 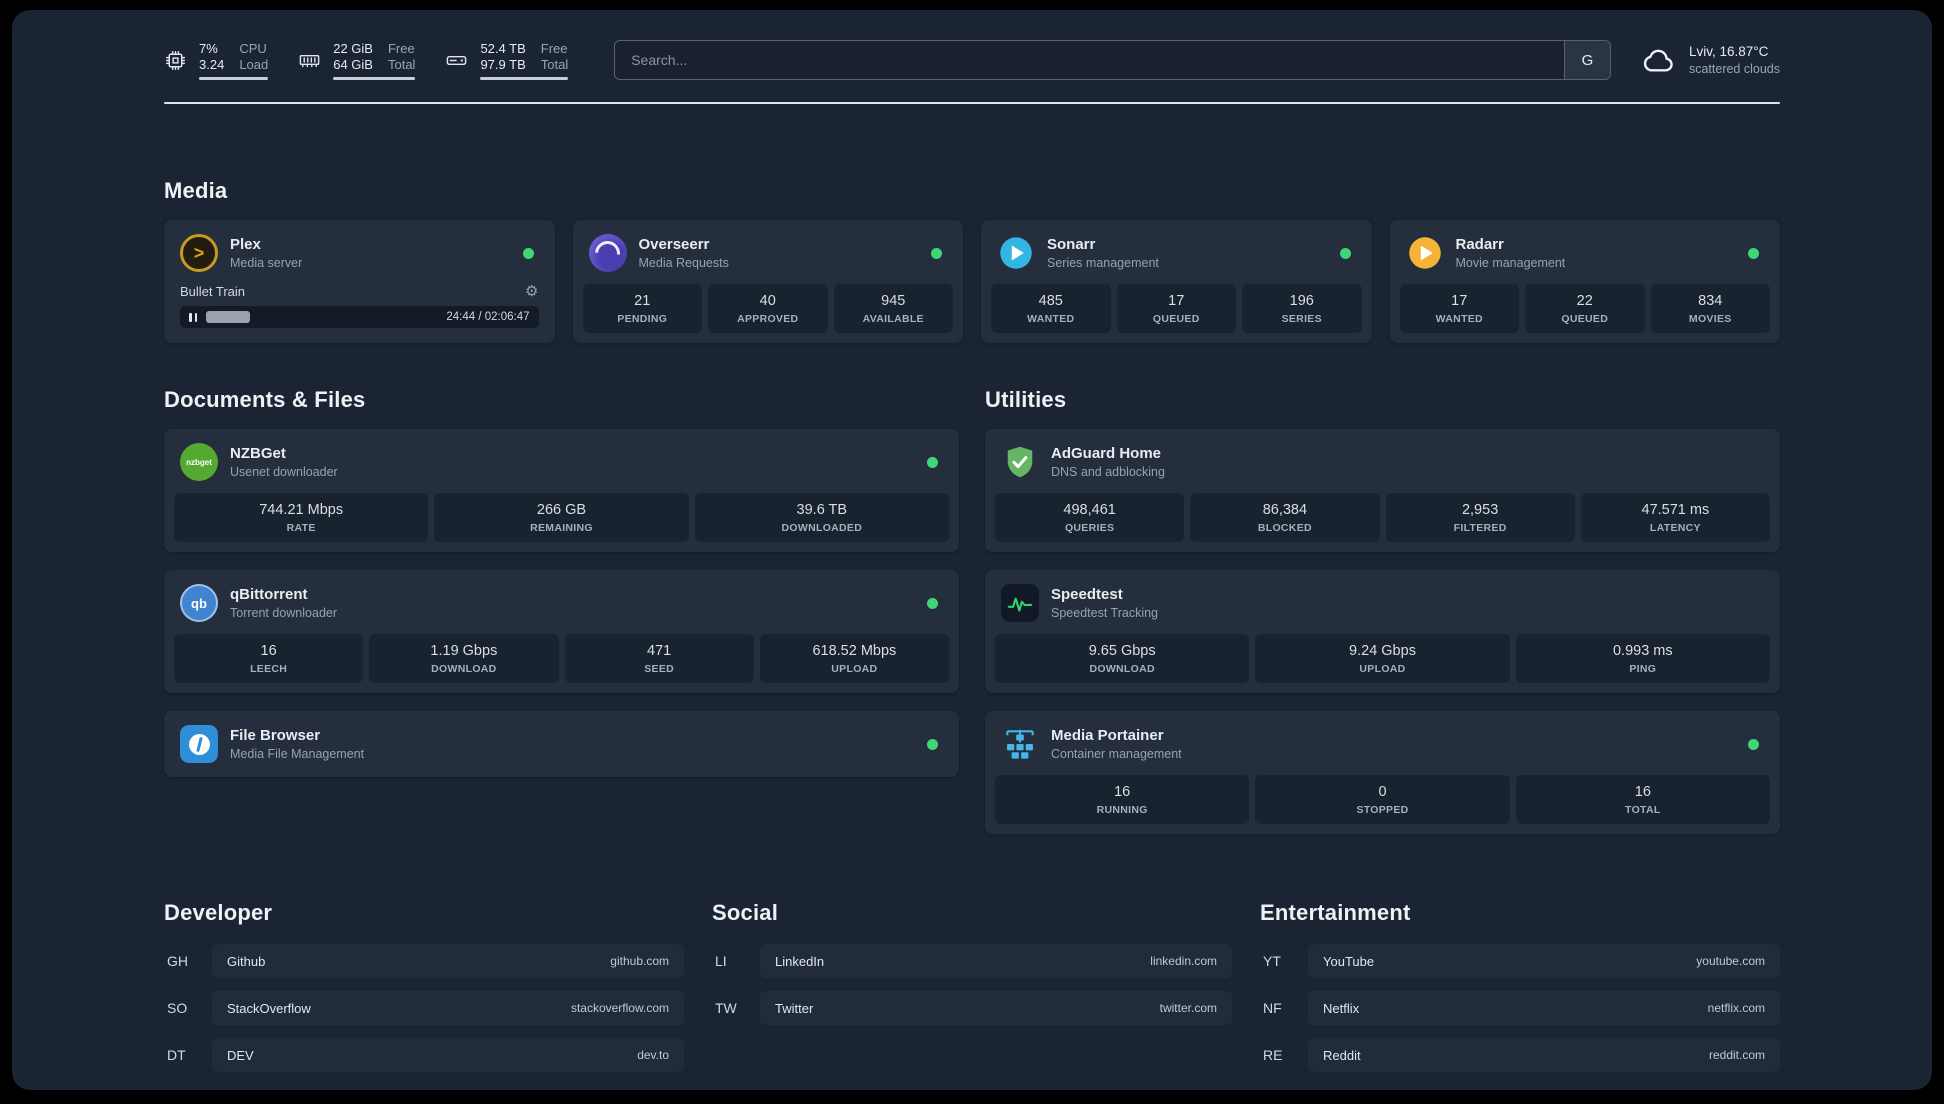 I want to click on service-subtitle: Movie management, so click(x=1510, y=263).